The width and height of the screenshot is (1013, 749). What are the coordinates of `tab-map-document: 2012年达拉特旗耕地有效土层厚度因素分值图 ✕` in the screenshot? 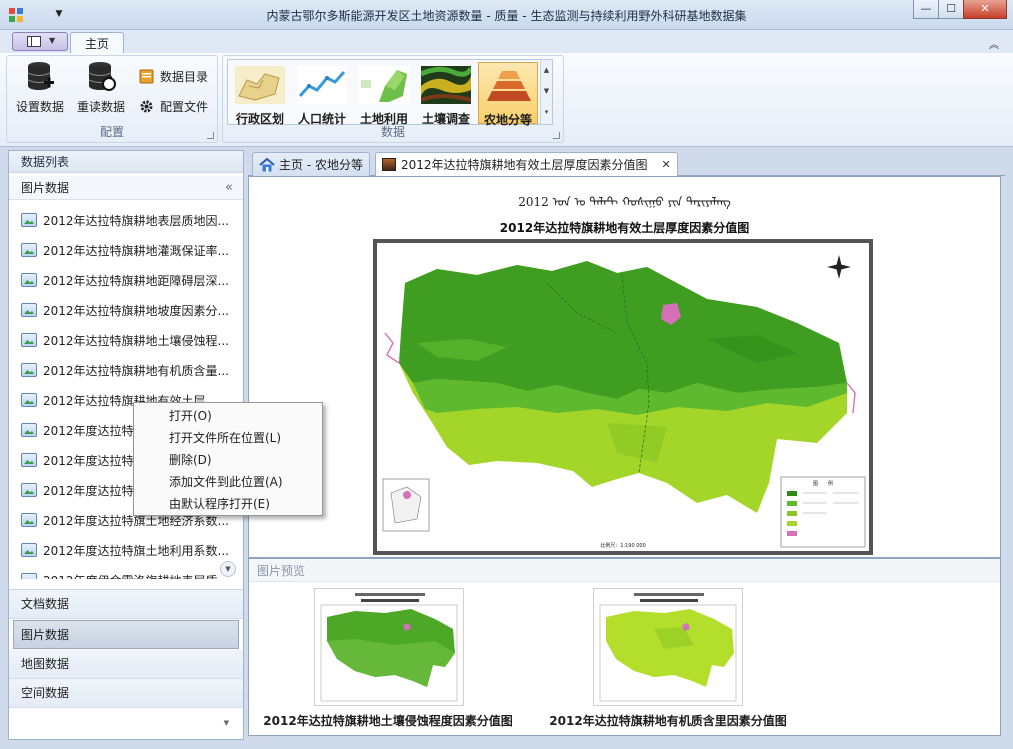 It's located at (526, 164).